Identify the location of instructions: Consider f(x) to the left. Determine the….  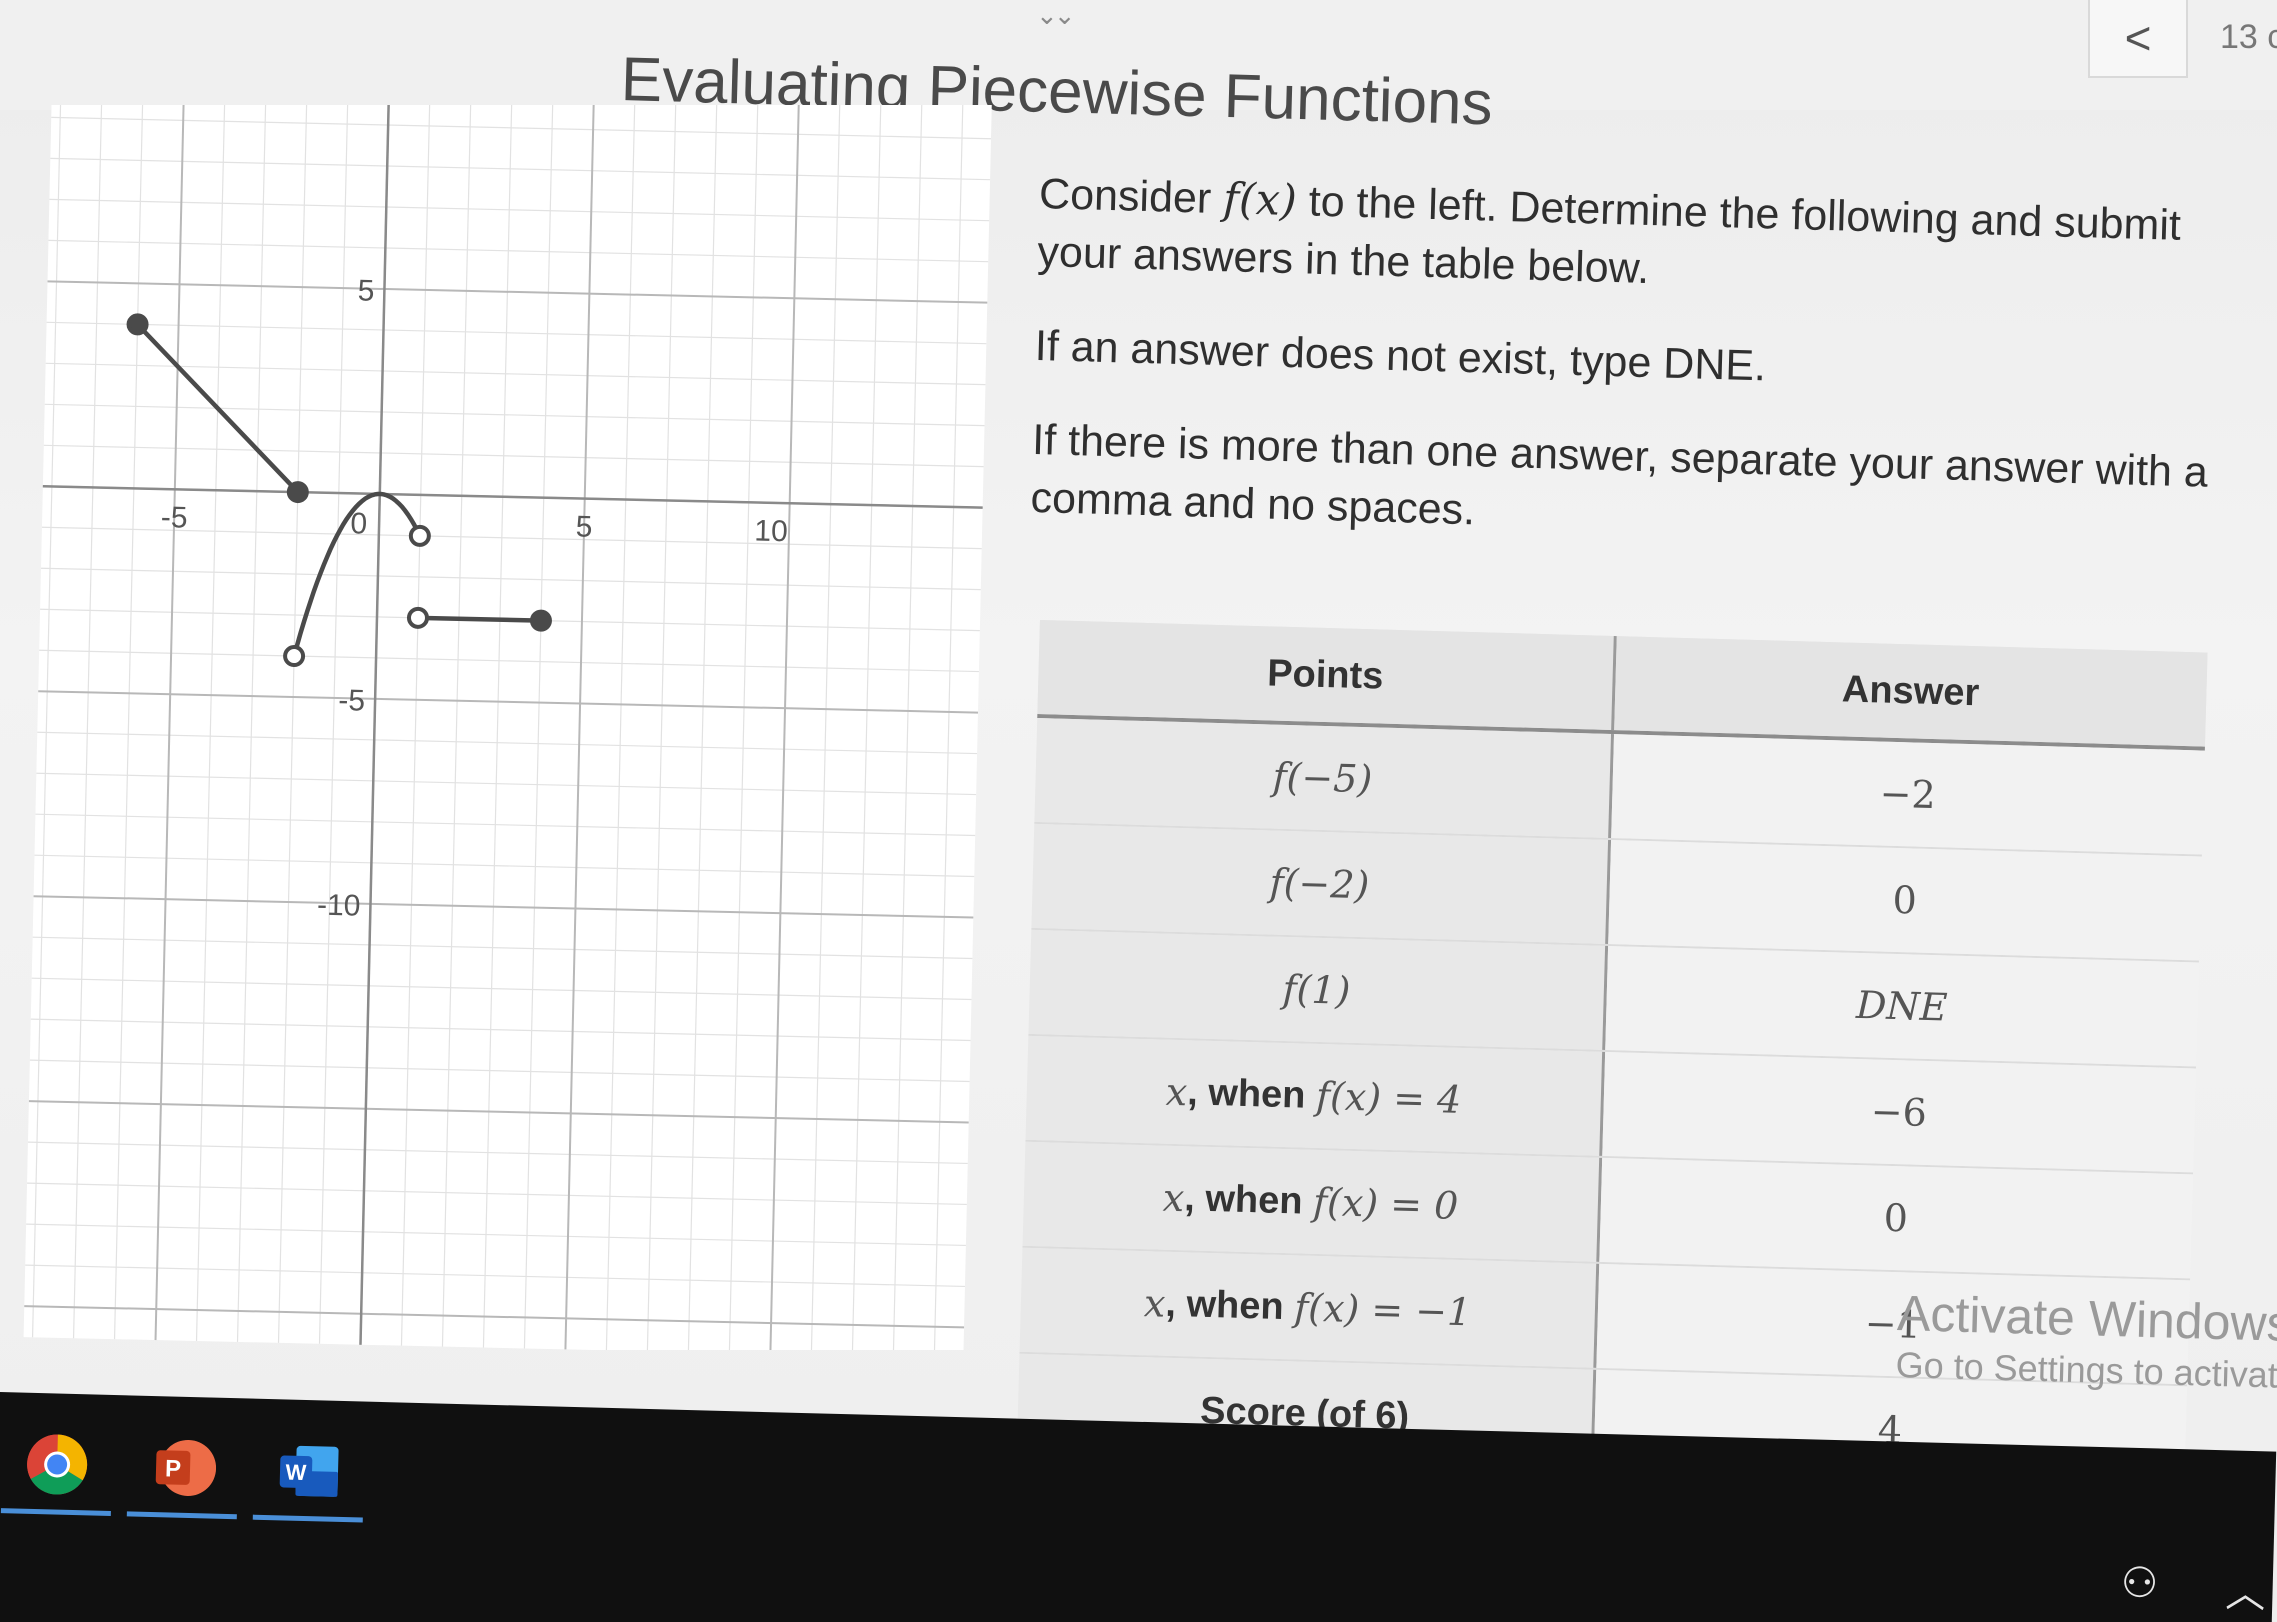
(1624, 380).